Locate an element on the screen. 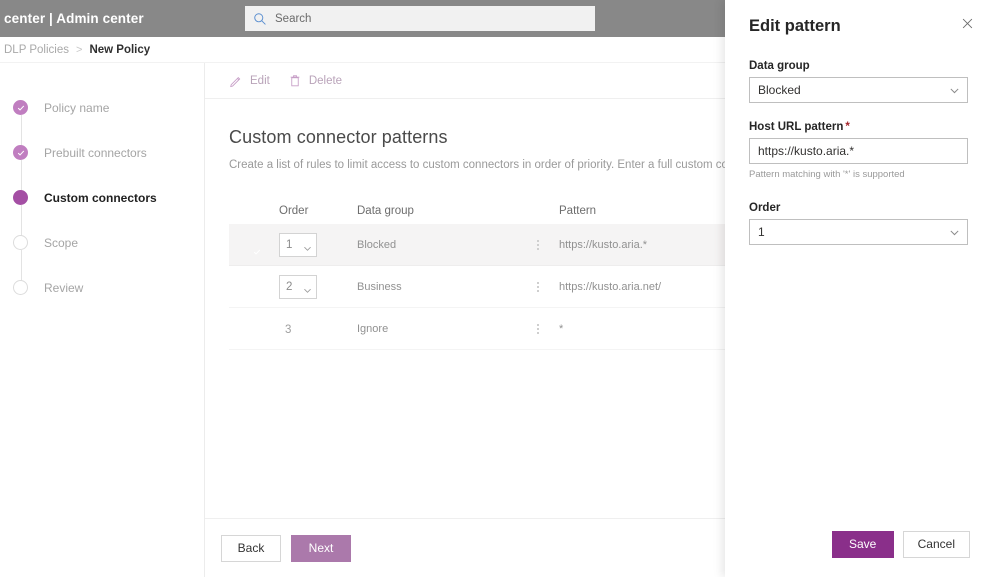 This screenshot has width=992, height=577. order-field: Order 1 is located at coordinates (858, 223).